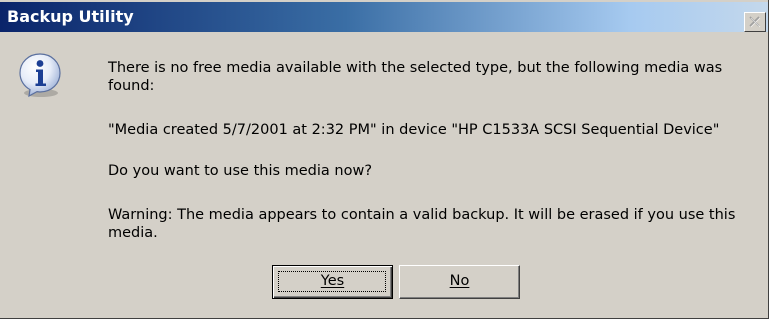 The width and height of the screenshot is (770, 320). What do you see at coordinates (131, 86) in the screenshot?
I see `message-line: found:` at bounding box center [131, 86].